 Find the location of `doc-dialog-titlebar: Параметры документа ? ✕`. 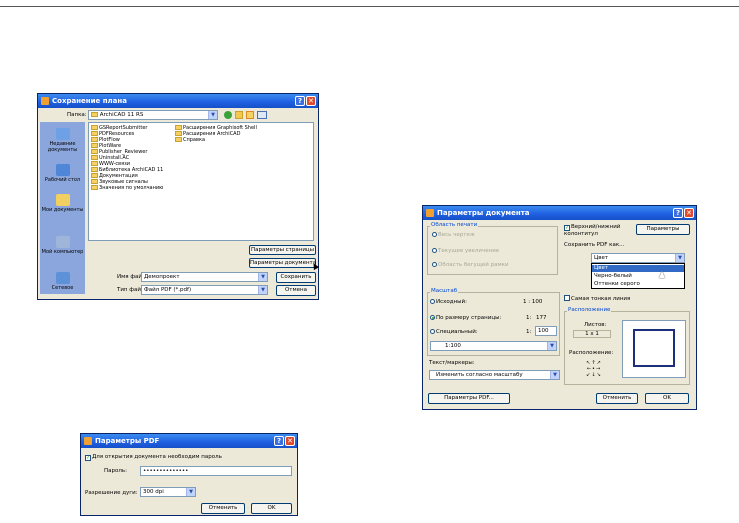

doc-dialog-titlebar: Параметры документа ? ✕ is located at coordinates (559, 213).